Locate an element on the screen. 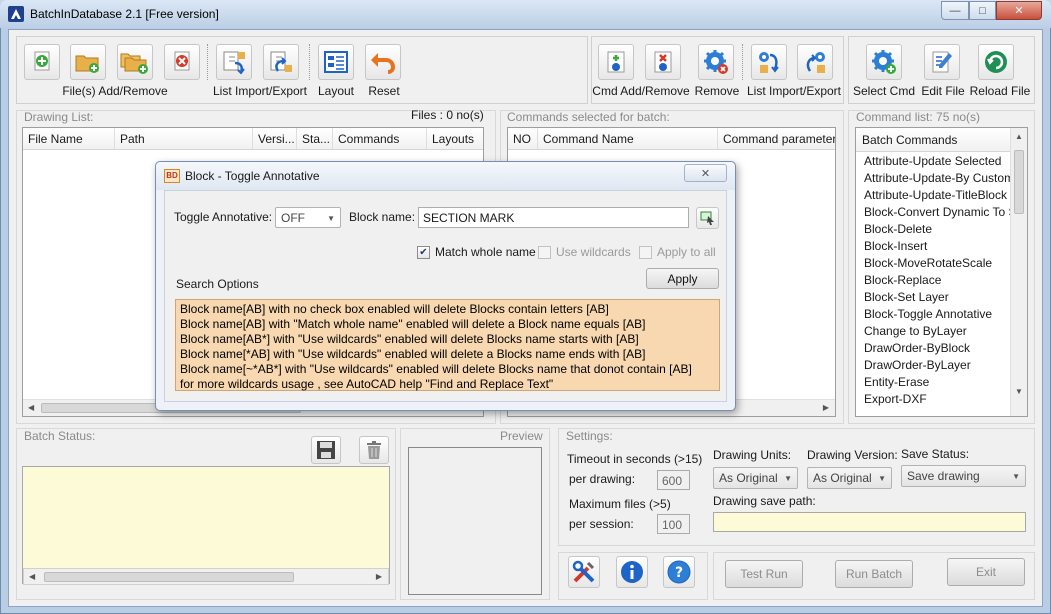 The height and width of the screenshot is (614, 1051). column-commands: Commands is located at coordinates (380, 138).